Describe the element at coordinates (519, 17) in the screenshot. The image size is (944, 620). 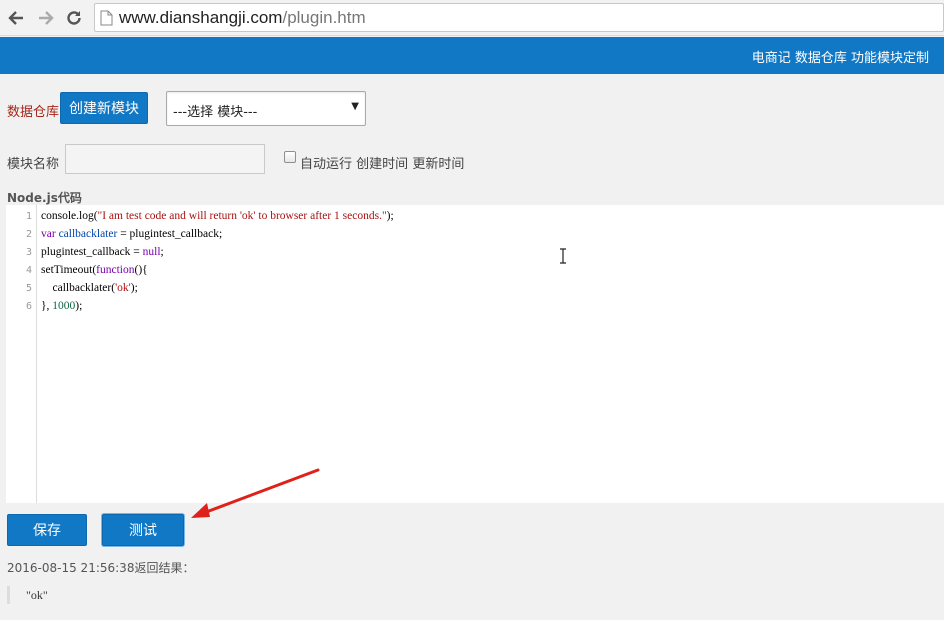
I see `address-bar: www.dianshangji.com/plugin.htm` at that location.